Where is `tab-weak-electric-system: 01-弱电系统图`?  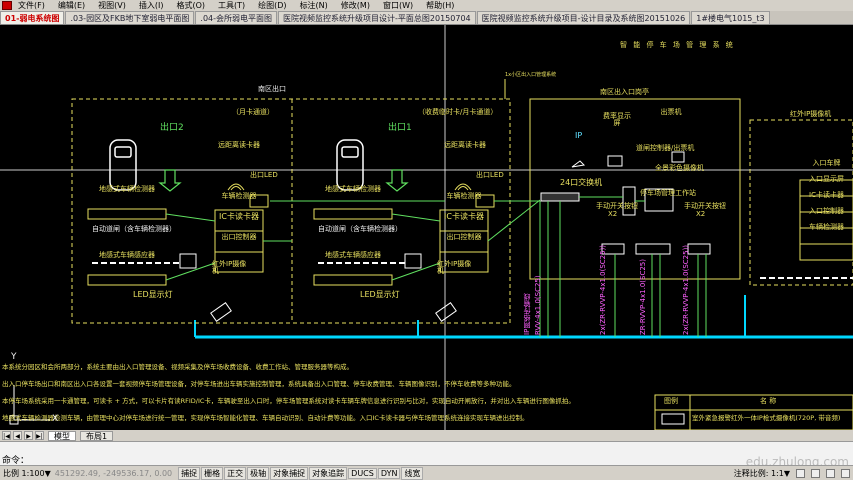 tab-weak-electric-system: 01-弱电系统图 is located at coordinates (32, 17).